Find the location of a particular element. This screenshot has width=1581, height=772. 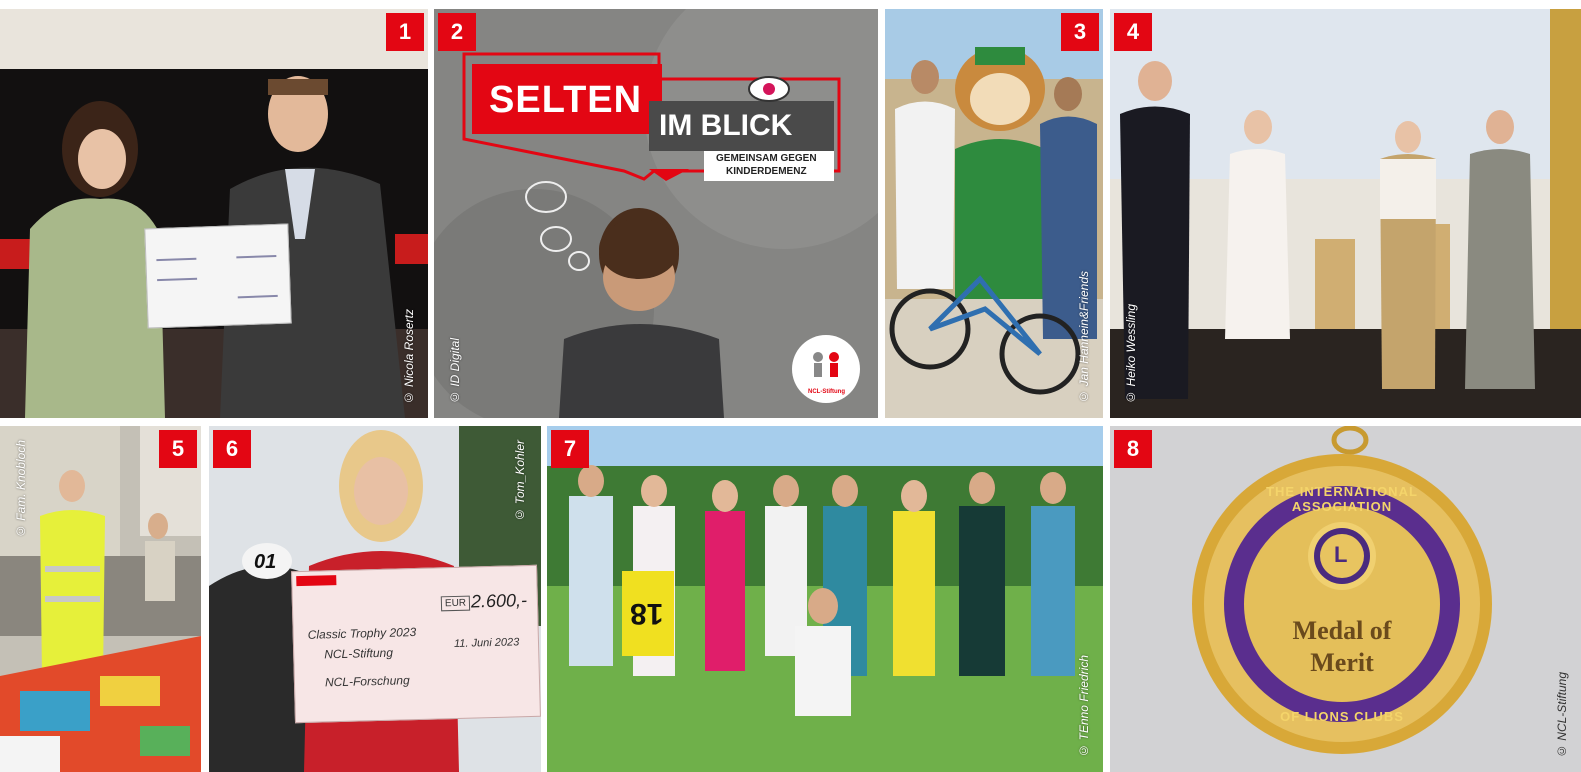

medal-emblem: L is located at coordinates (1341, 554).